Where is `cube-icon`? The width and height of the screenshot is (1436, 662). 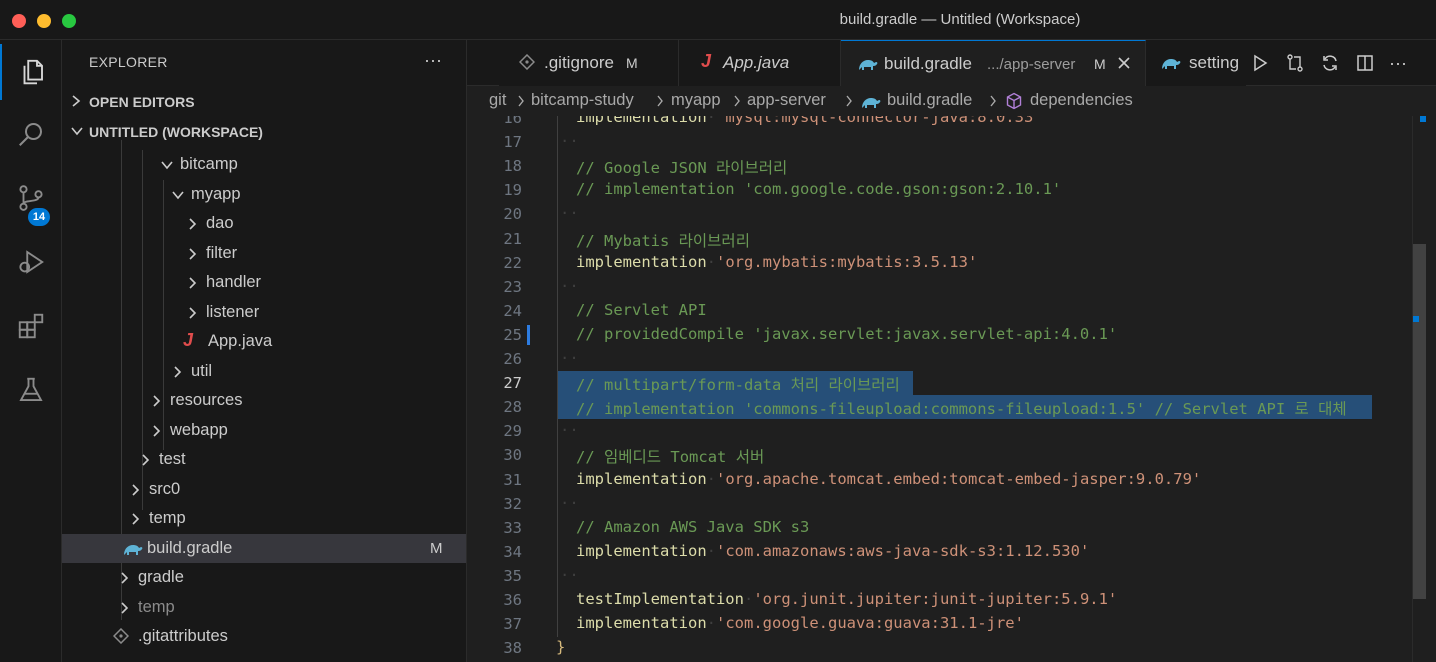
cube-icon is located at coordinates (1014, 101).